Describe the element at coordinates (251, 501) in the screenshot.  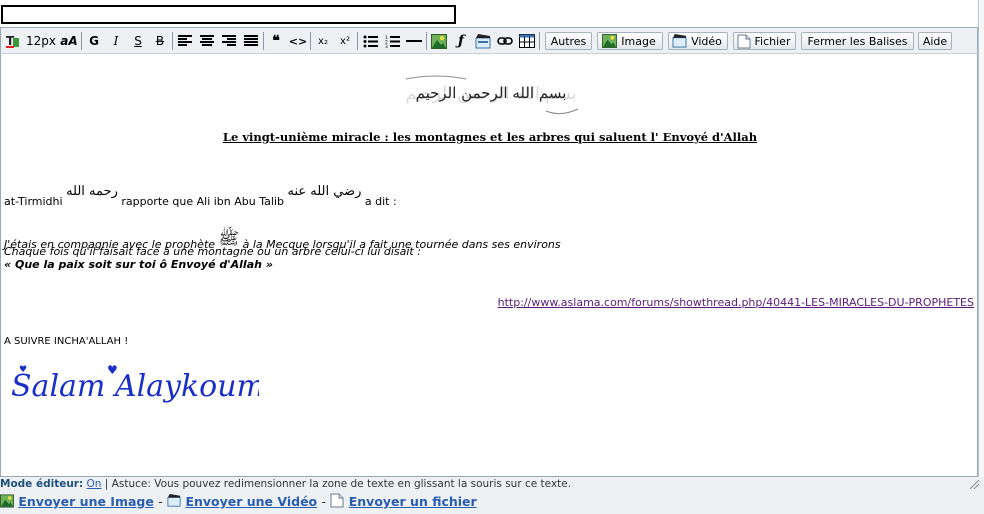
I see `send-video-link: Envoyer une Vidéo` at that location.